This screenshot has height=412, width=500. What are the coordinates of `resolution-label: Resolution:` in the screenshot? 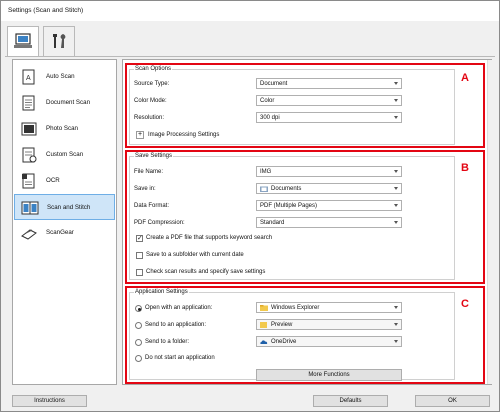 It's located at (149, 118).